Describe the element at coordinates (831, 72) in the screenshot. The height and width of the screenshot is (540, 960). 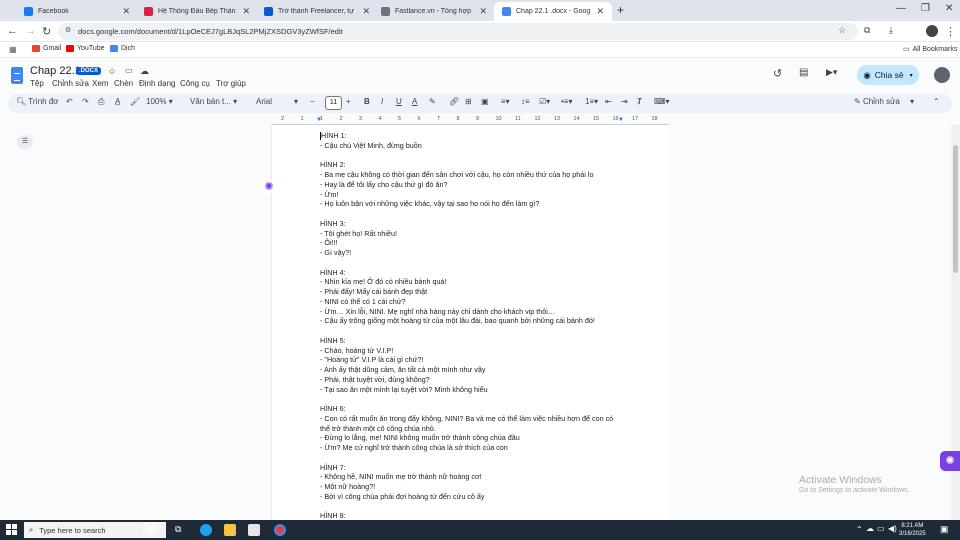
I see `meet-icon: ▶▾` at that location.